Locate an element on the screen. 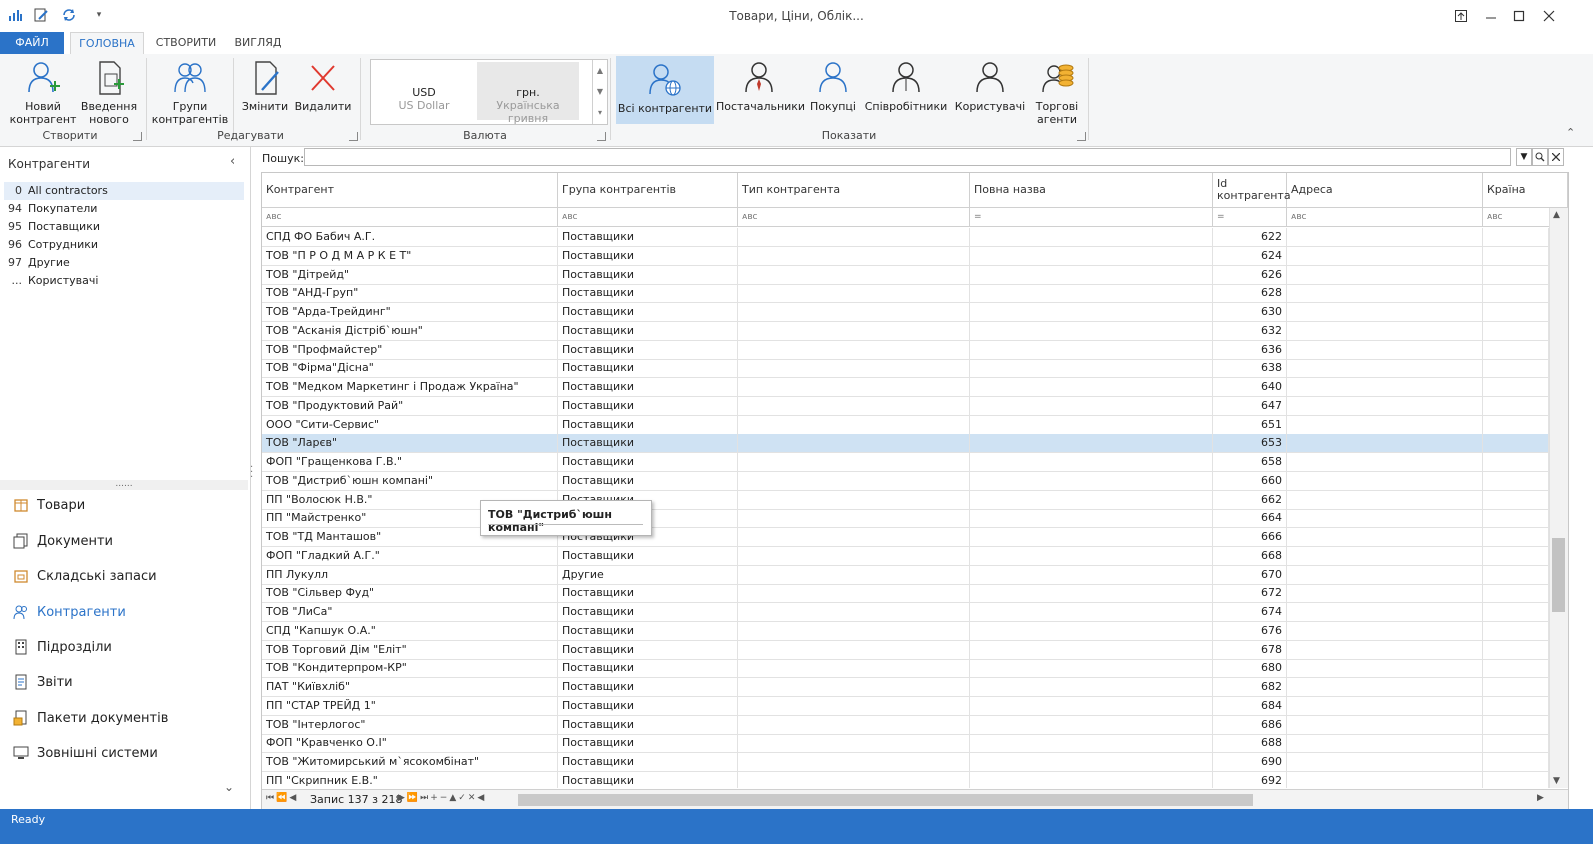  maximize-icon is located at coordinates (1519, 16).